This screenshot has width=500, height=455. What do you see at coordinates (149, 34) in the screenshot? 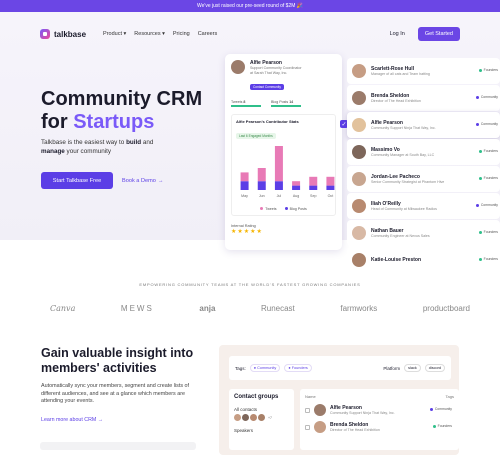
I see `nav-item-resources: Resources ▾` at bounding box center [149, 34].